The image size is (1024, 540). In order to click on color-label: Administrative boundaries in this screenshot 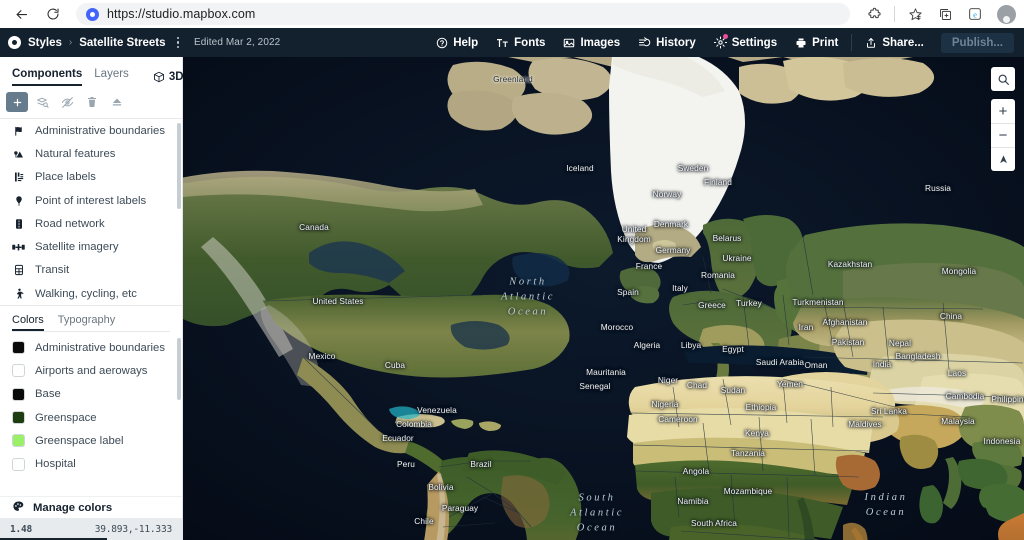, I will do `click(100, 347)`.